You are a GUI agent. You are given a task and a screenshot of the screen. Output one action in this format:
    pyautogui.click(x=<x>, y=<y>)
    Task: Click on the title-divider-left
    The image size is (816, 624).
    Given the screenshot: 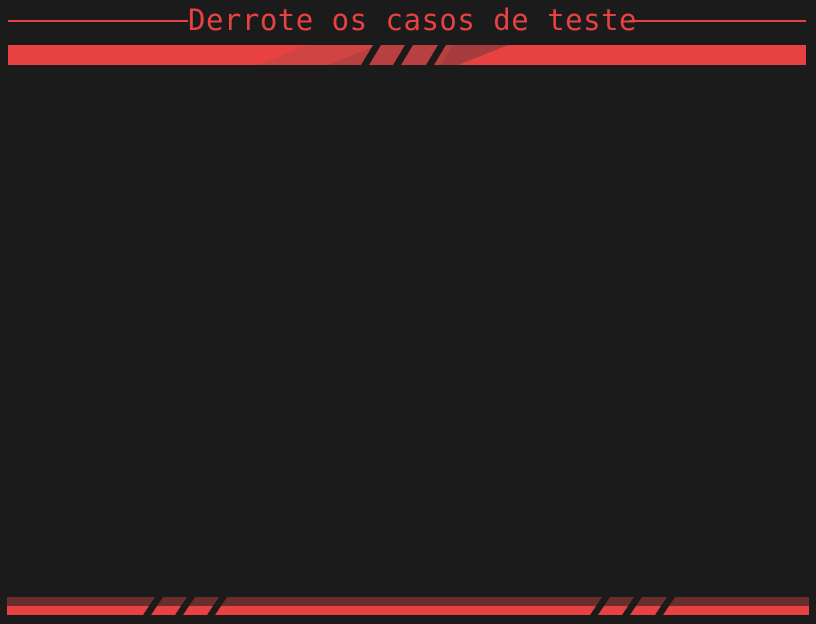 What is the action you would take?
    pyautogui.click(x=98, y=21)
    